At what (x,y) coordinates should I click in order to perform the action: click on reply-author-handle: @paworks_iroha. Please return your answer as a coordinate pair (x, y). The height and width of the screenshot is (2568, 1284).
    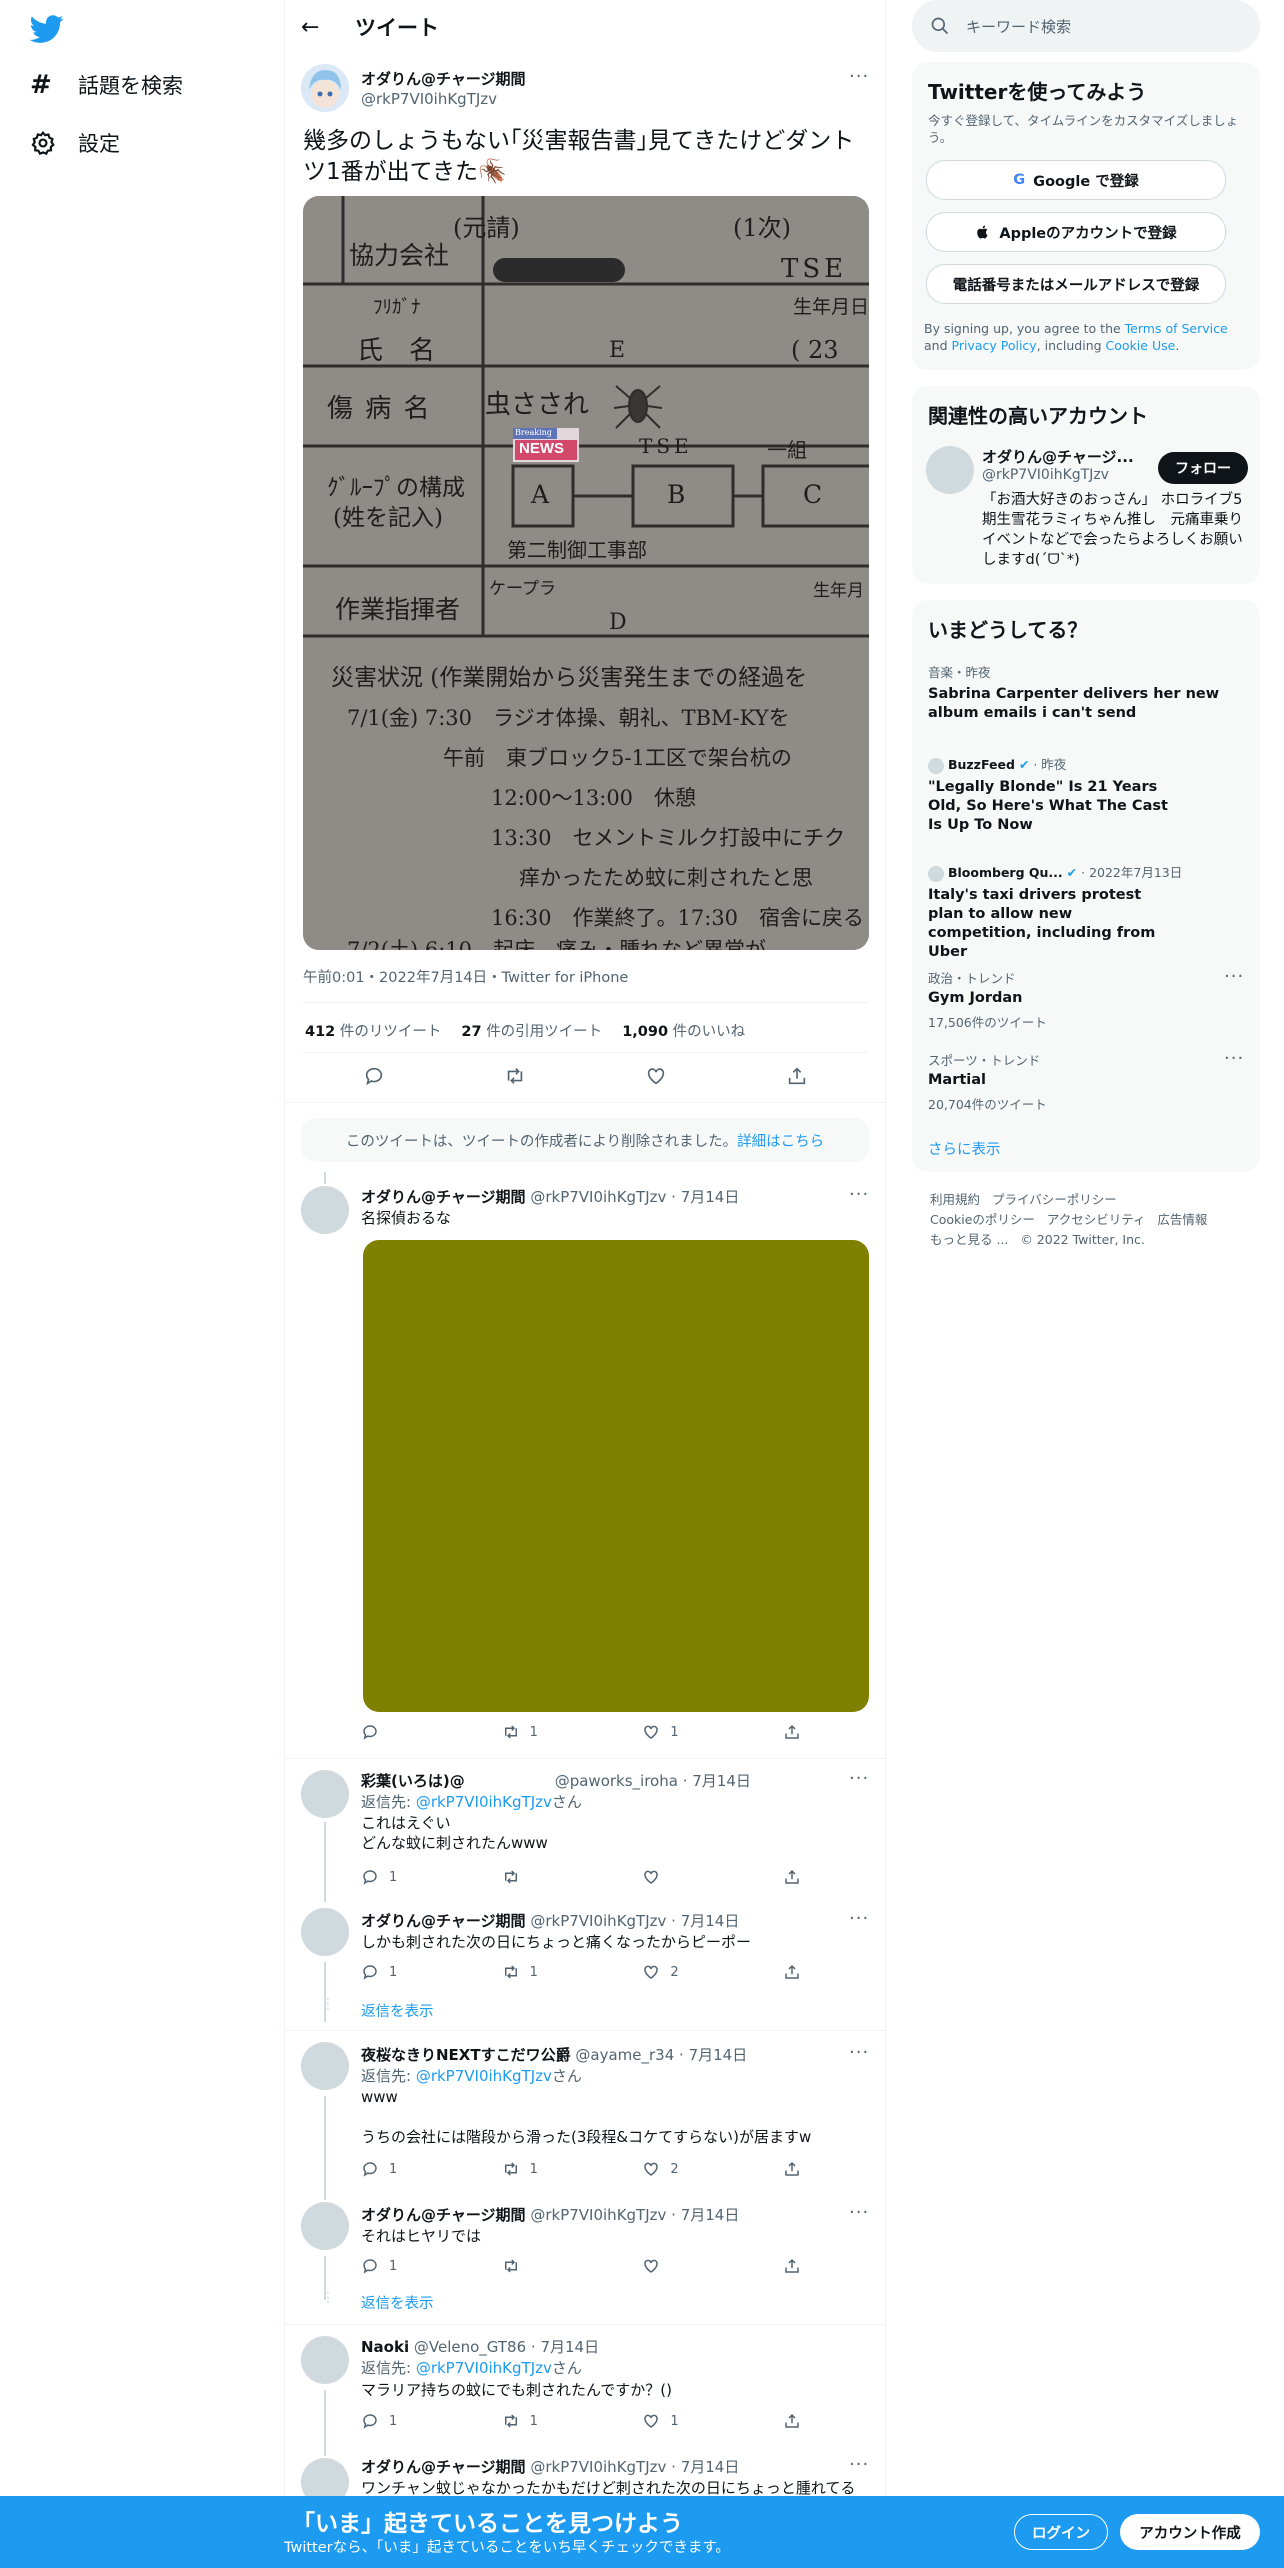
    Looking at the image, I should click on (616, 1781).